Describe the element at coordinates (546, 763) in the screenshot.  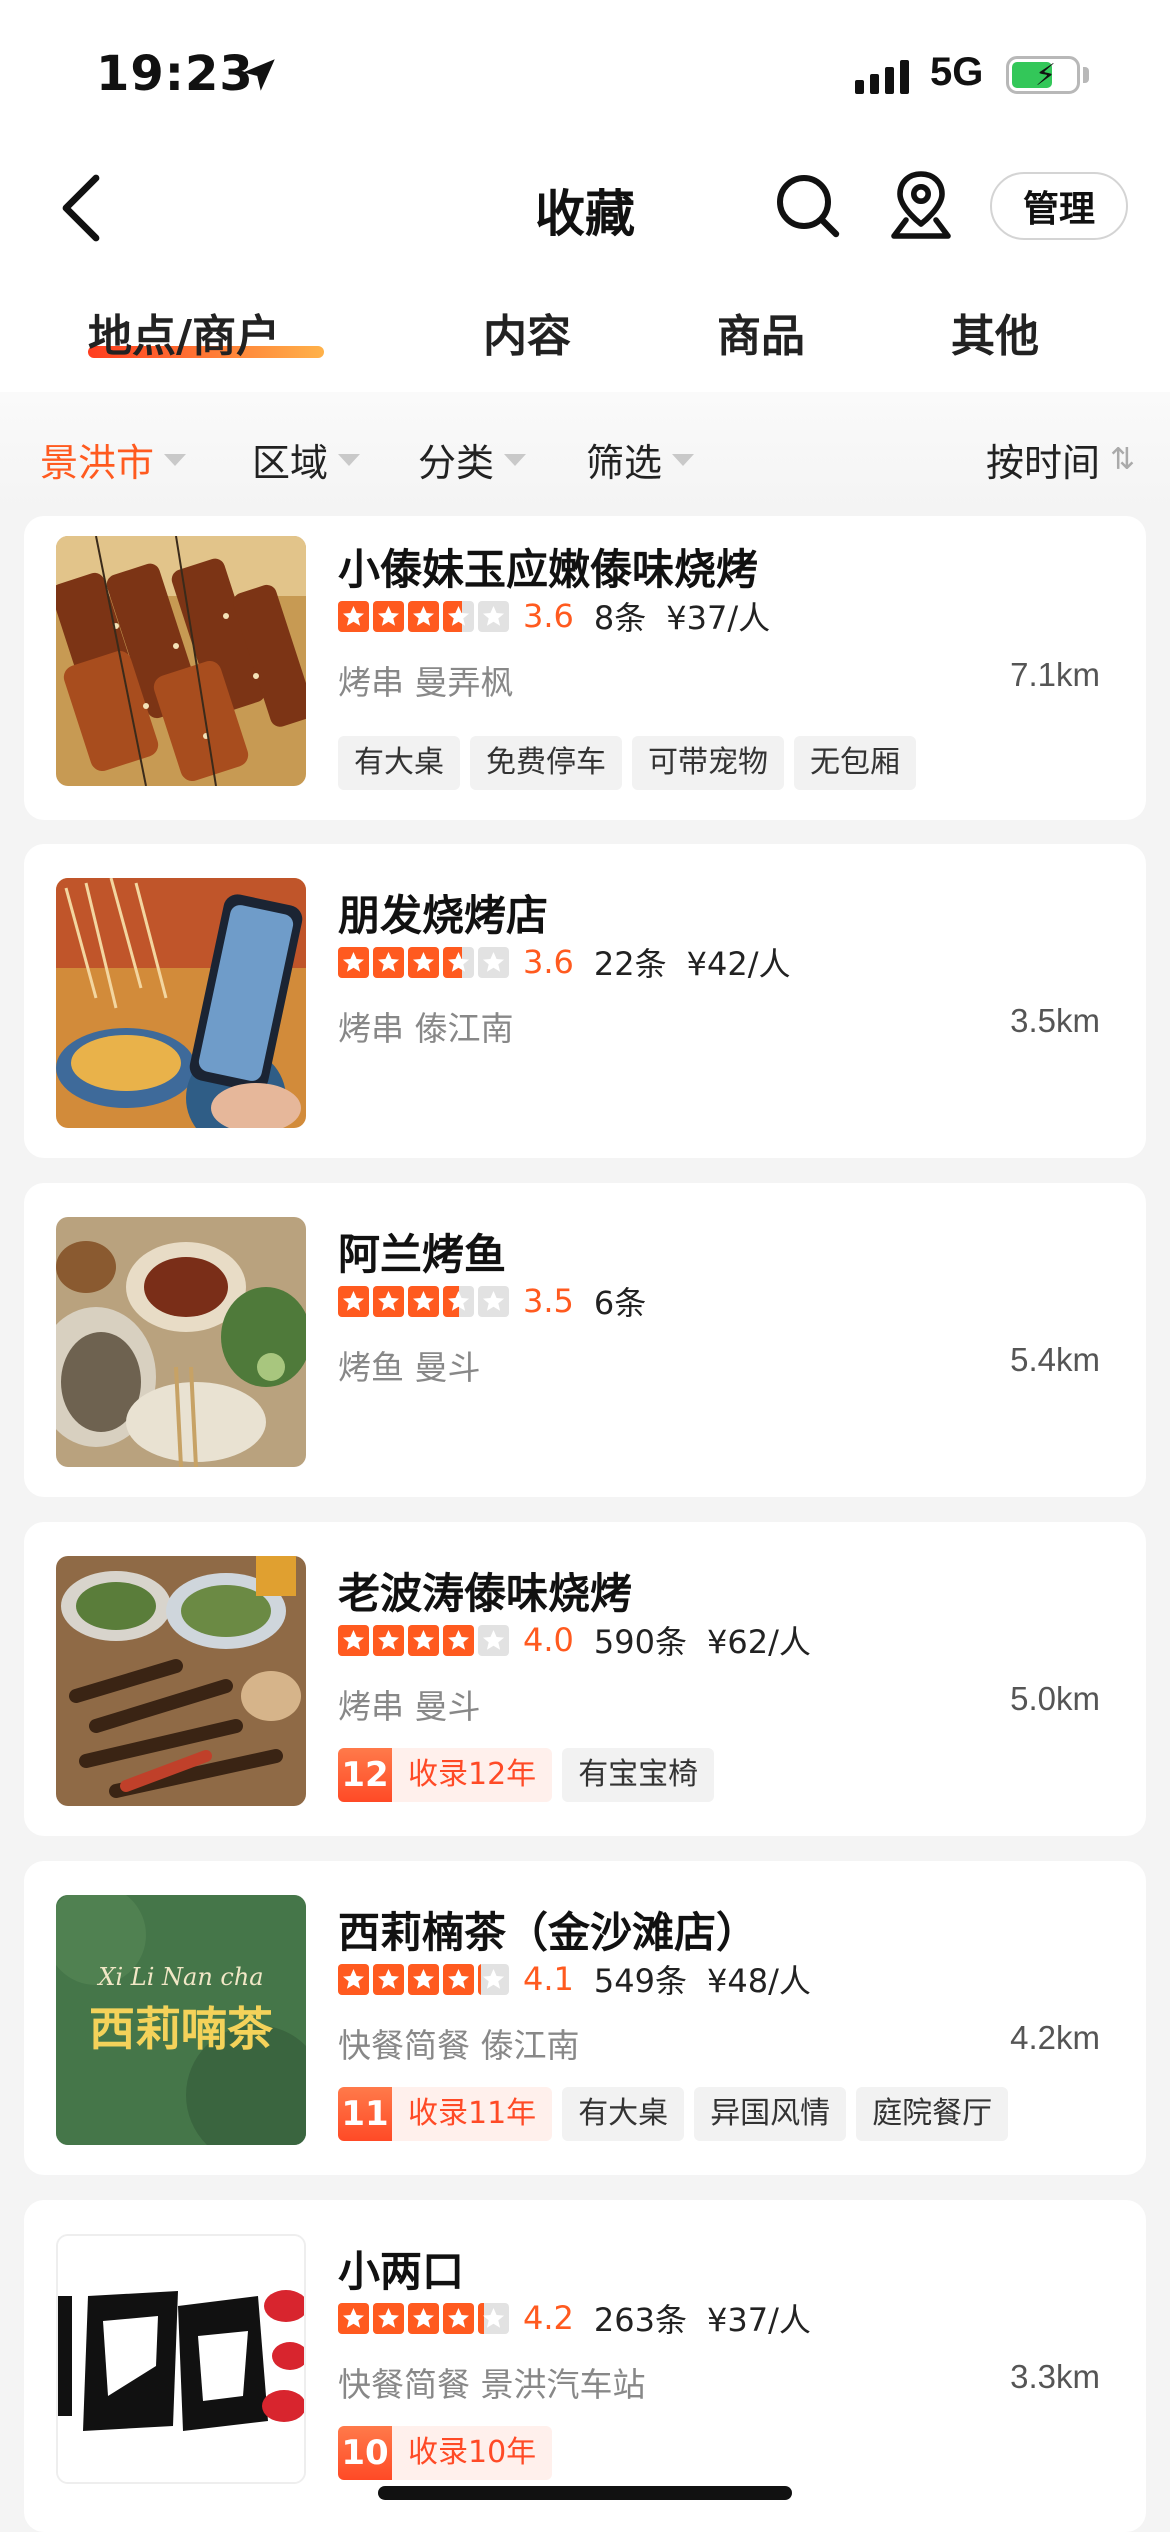
I see `tag-chip: 免费停车` at that location.